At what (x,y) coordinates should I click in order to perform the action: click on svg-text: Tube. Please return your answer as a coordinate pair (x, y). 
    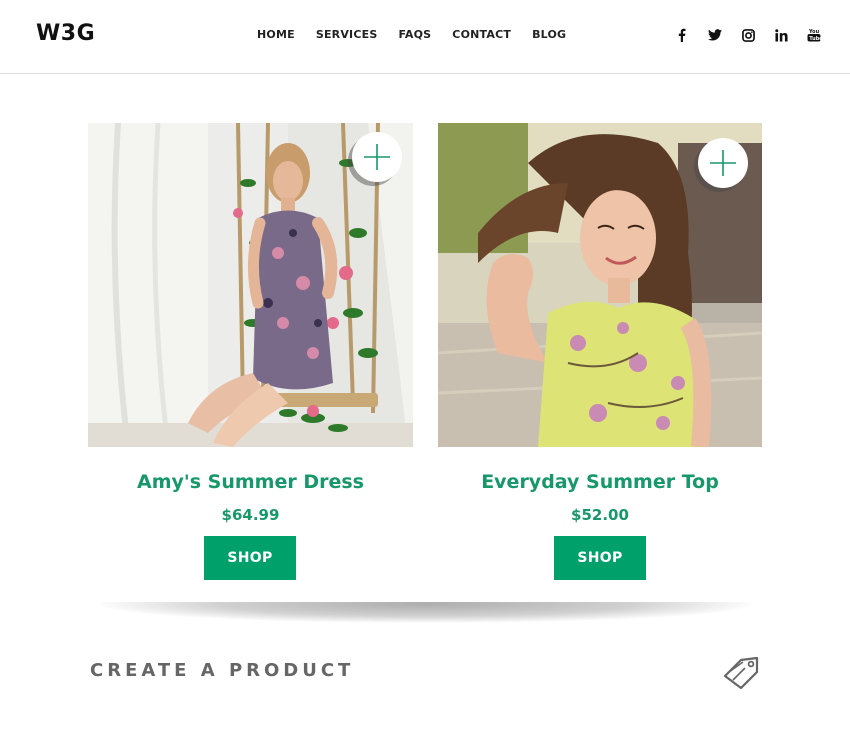
    Looking at the image, I should click on (815, 39).